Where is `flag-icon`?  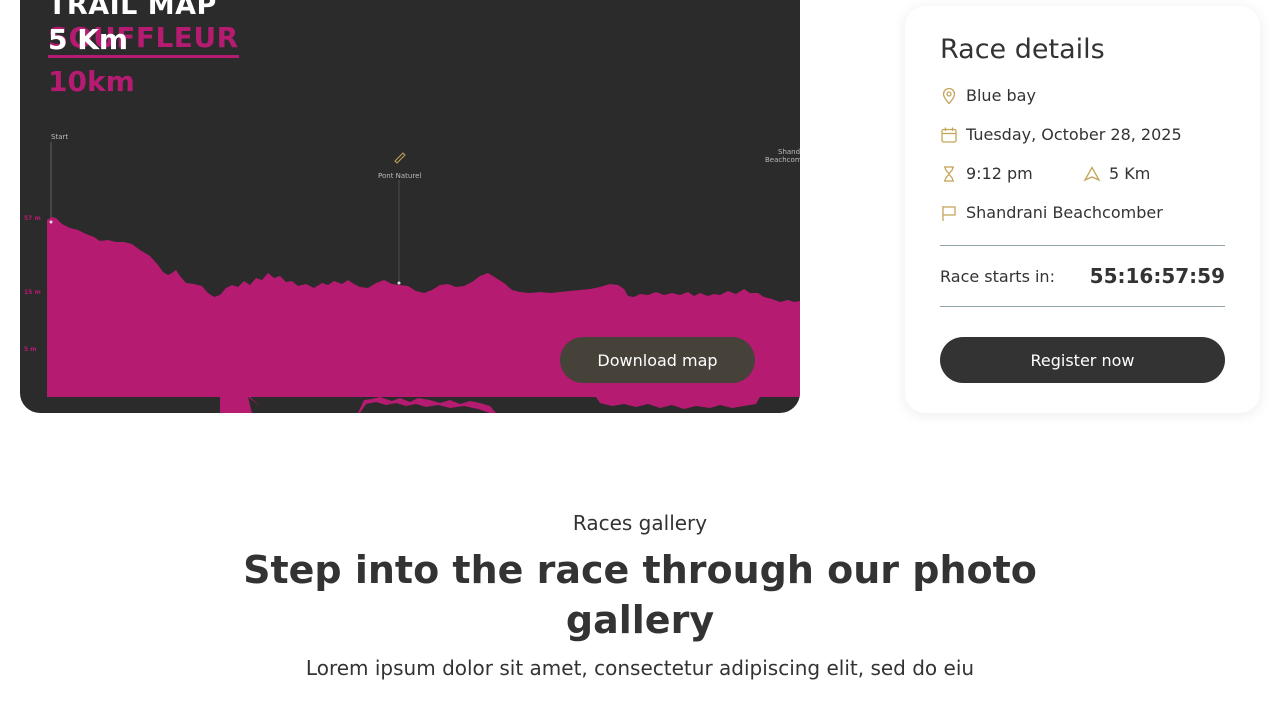 flag-icon is located at coordinates (949, 213).